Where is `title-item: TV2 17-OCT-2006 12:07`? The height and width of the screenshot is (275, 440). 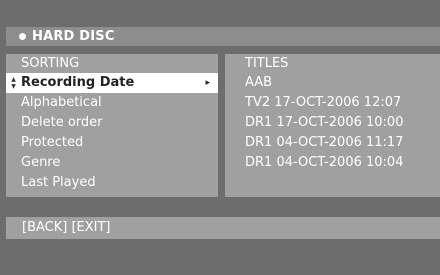
title-item: TV2 17-OCT-2006 12:07 is located at coordinates (332, 103).